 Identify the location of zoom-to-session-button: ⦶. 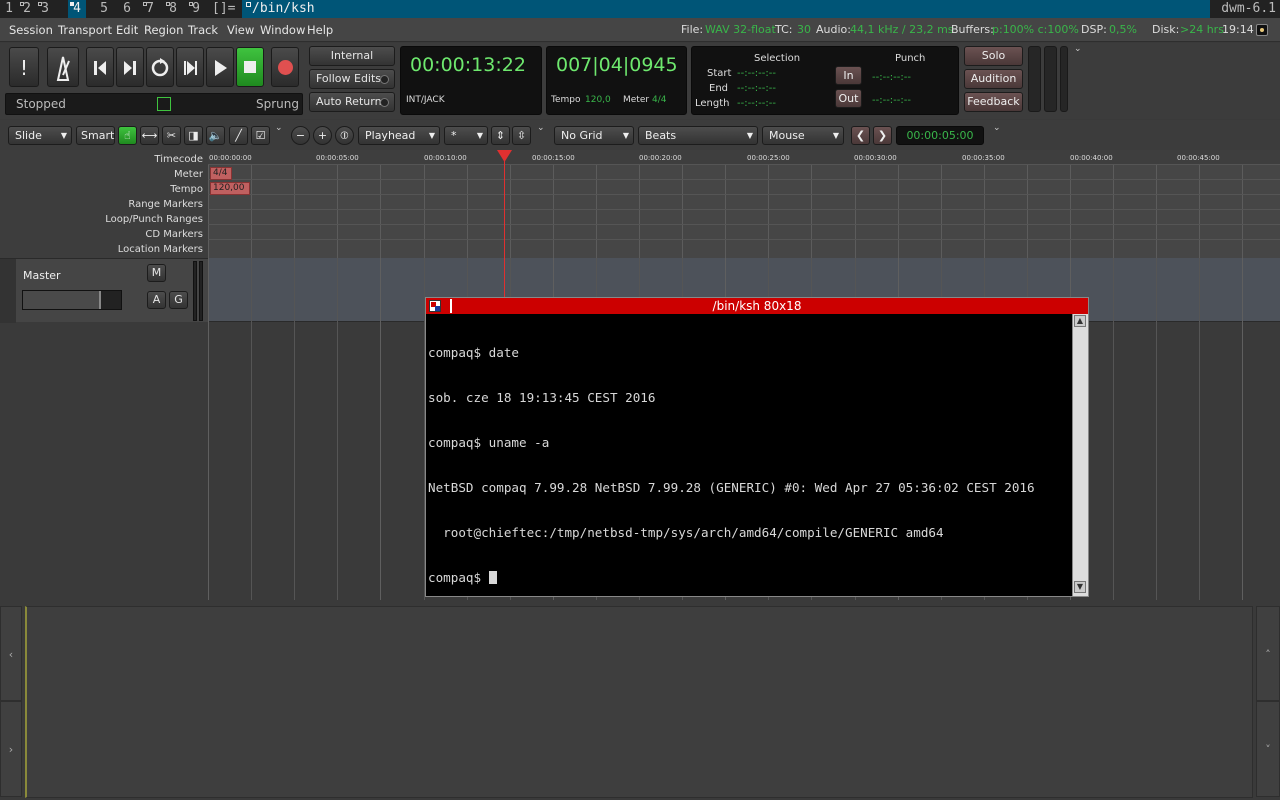
(344, 135).